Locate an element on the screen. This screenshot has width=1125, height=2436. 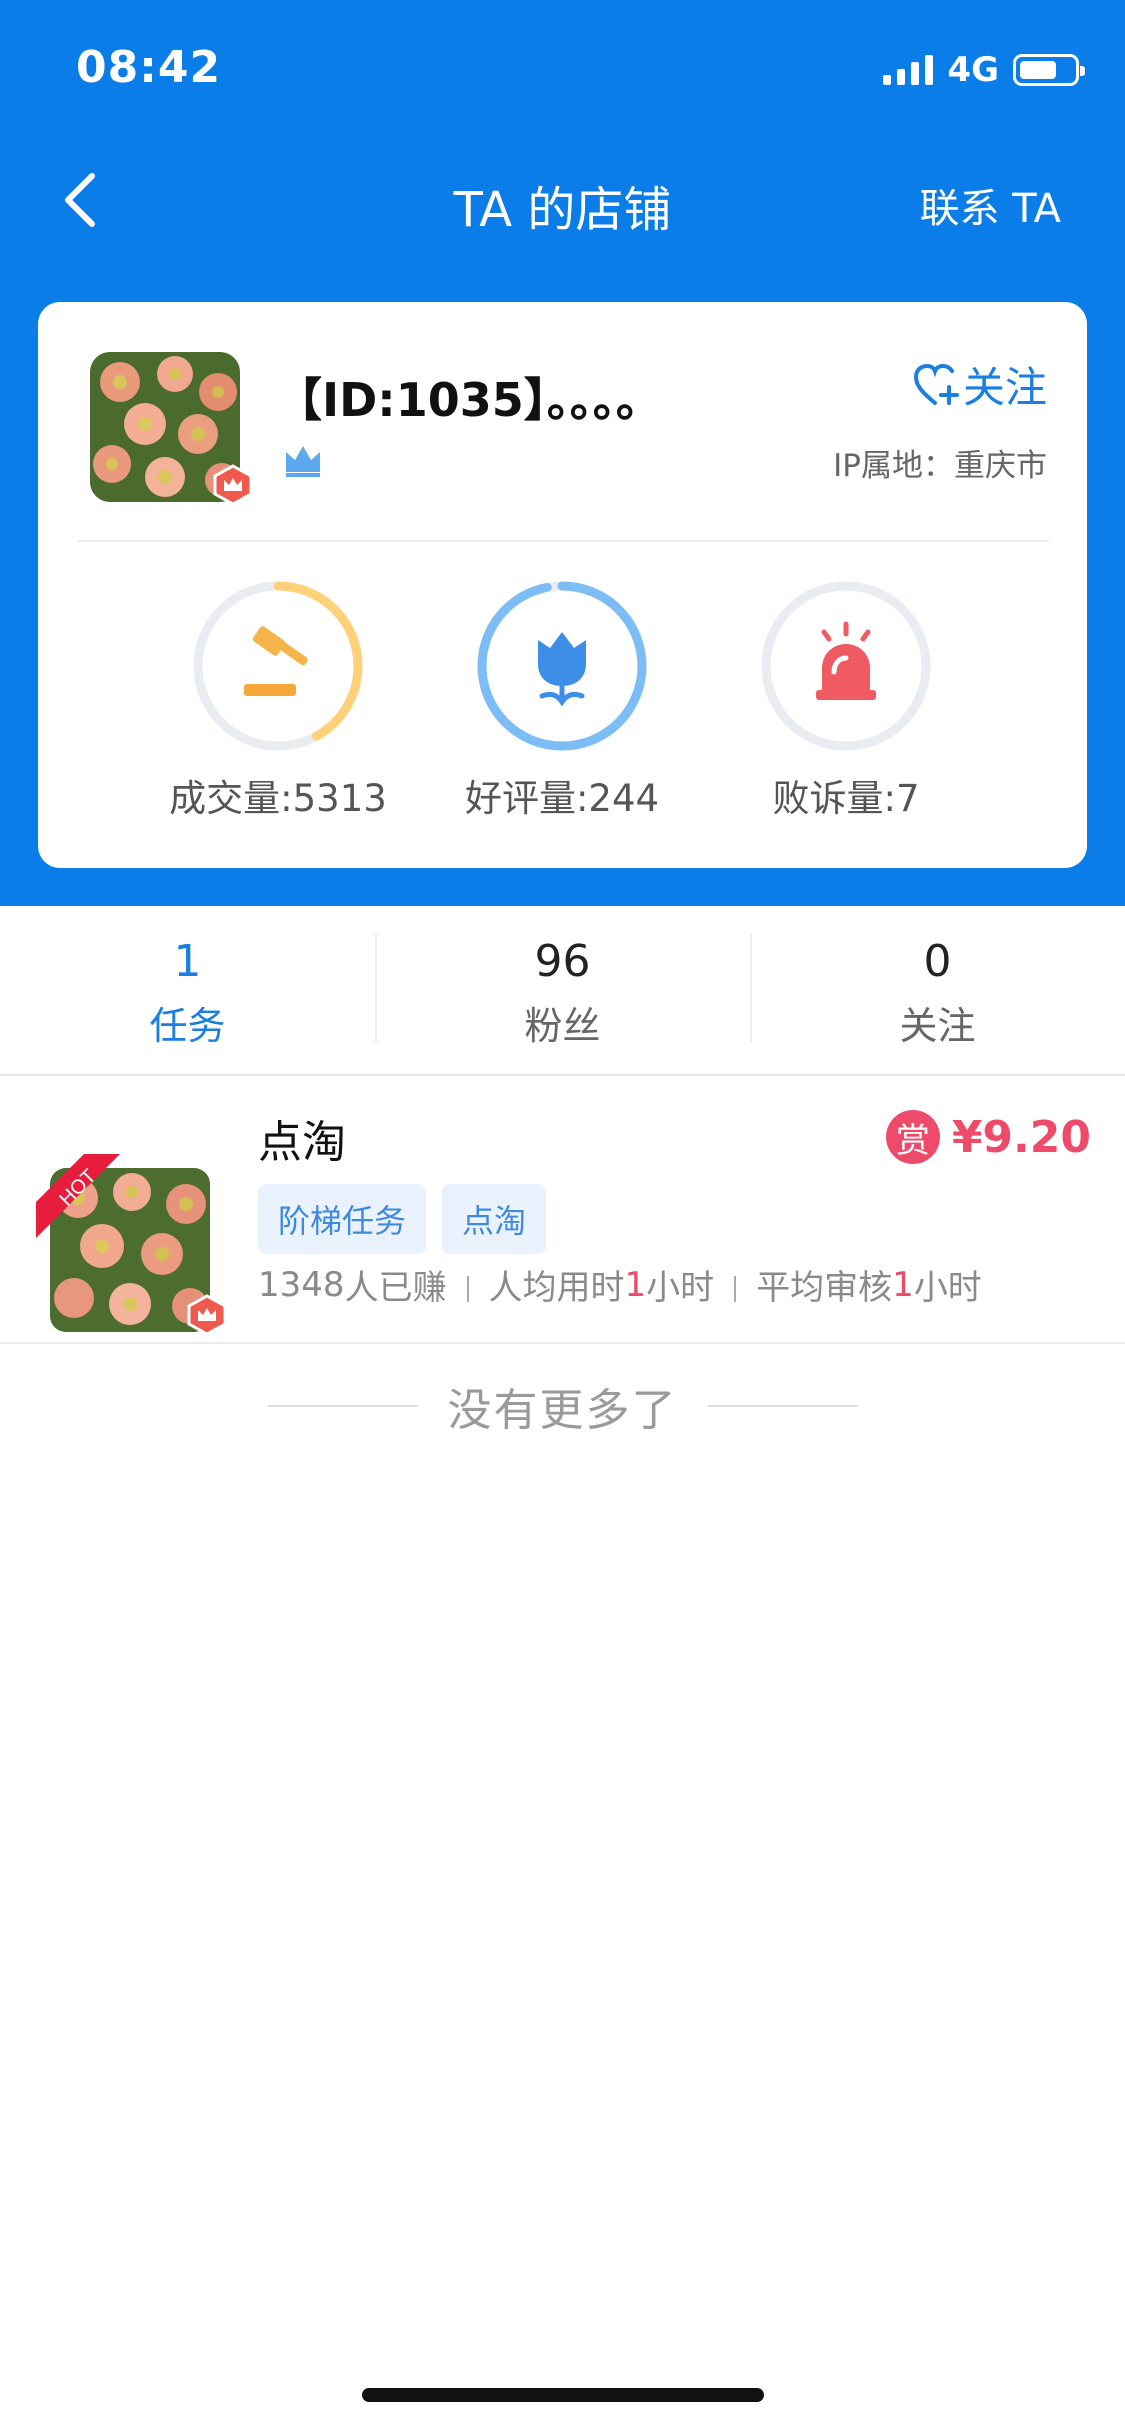
status-indicators: 4G is located at coordinates (984, 70).